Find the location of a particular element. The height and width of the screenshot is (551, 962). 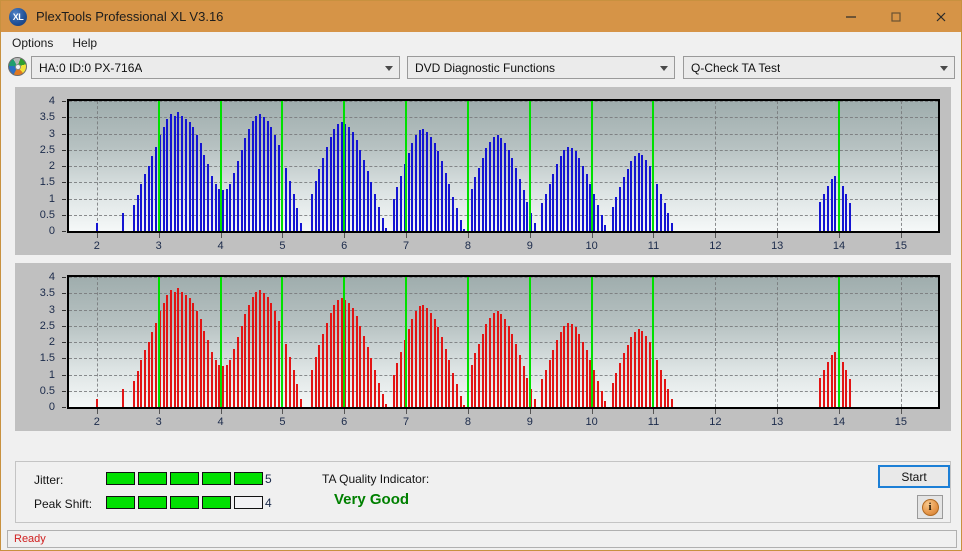

y-axis-tick-label: 0.5 is located at coordinates (47, 214).